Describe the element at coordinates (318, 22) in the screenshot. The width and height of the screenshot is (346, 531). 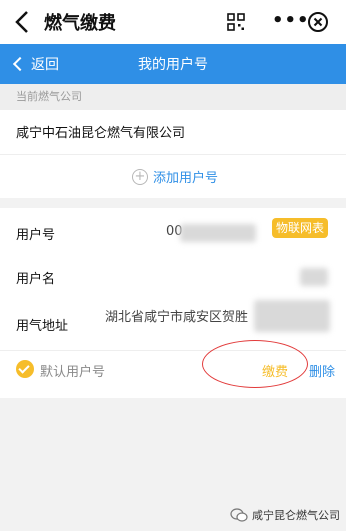
I see `close-icon` at that location.